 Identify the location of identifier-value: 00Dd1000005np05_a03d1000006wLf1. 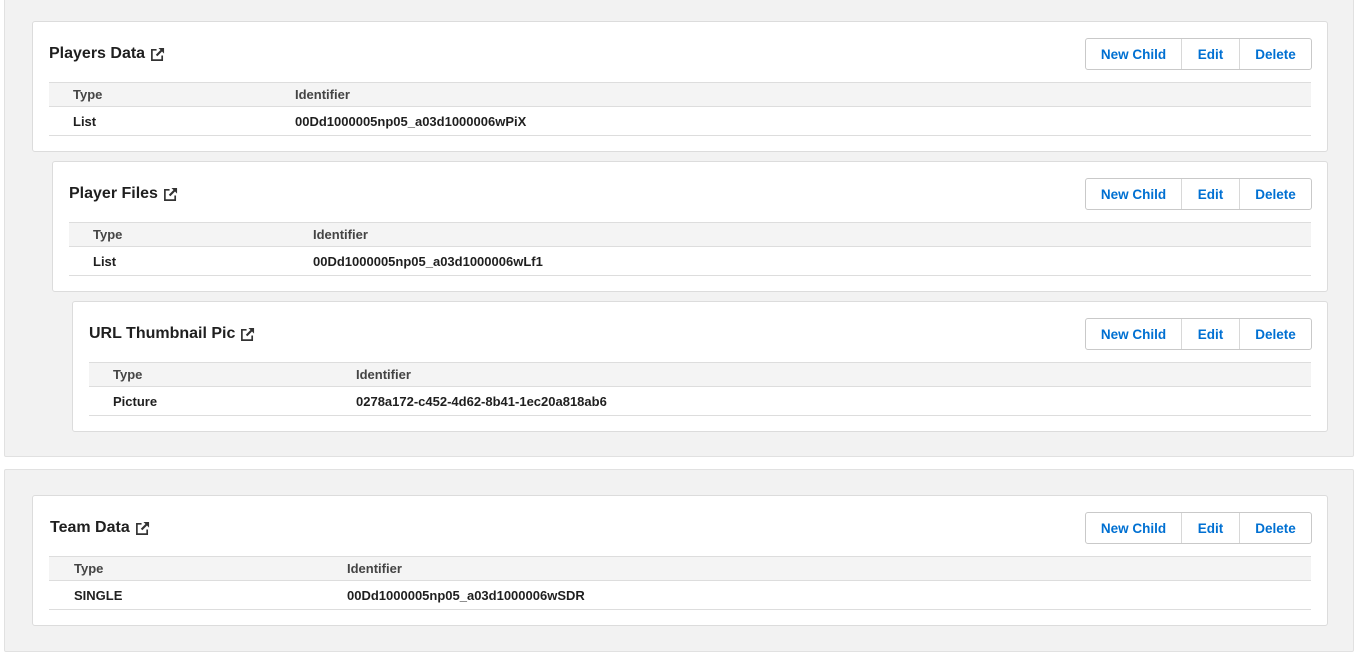
(428, 261).